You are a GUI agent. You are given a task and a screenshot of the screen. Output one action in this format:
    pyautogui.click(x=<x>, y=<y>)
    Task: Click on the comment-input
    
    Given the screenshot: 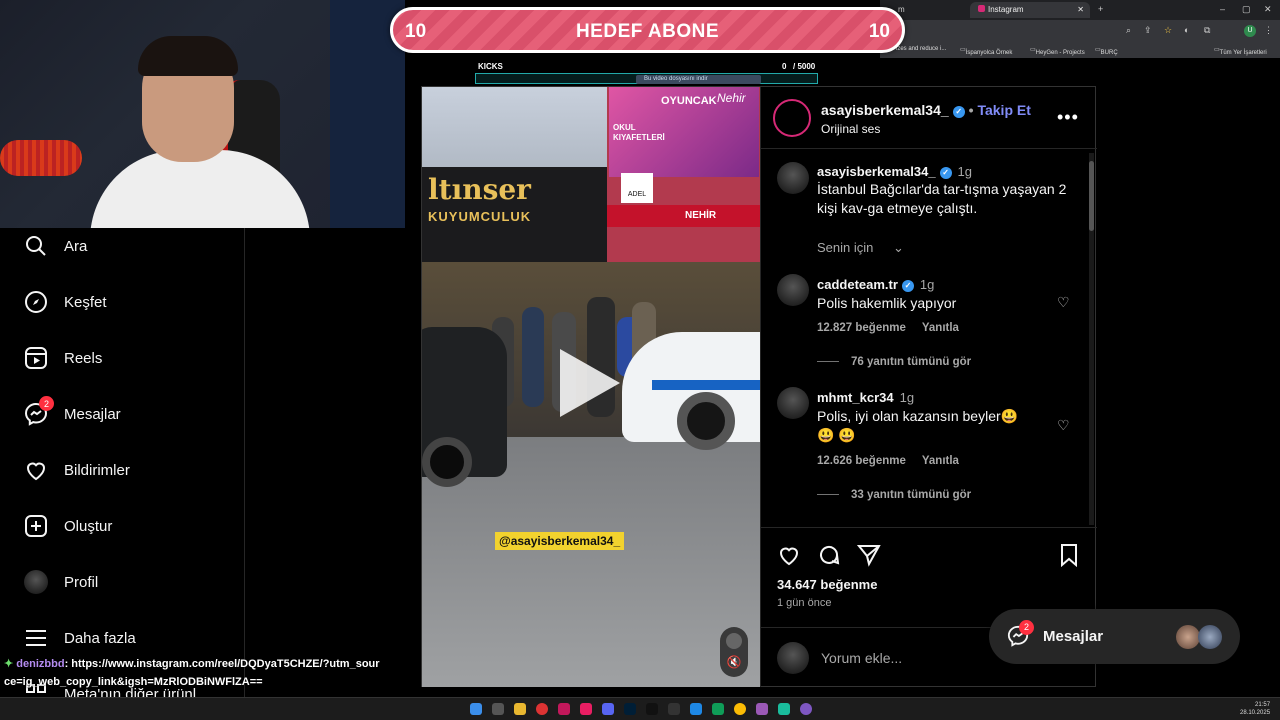 What is the action you would take?
    pyautogui.click(x=921, y=658)
    